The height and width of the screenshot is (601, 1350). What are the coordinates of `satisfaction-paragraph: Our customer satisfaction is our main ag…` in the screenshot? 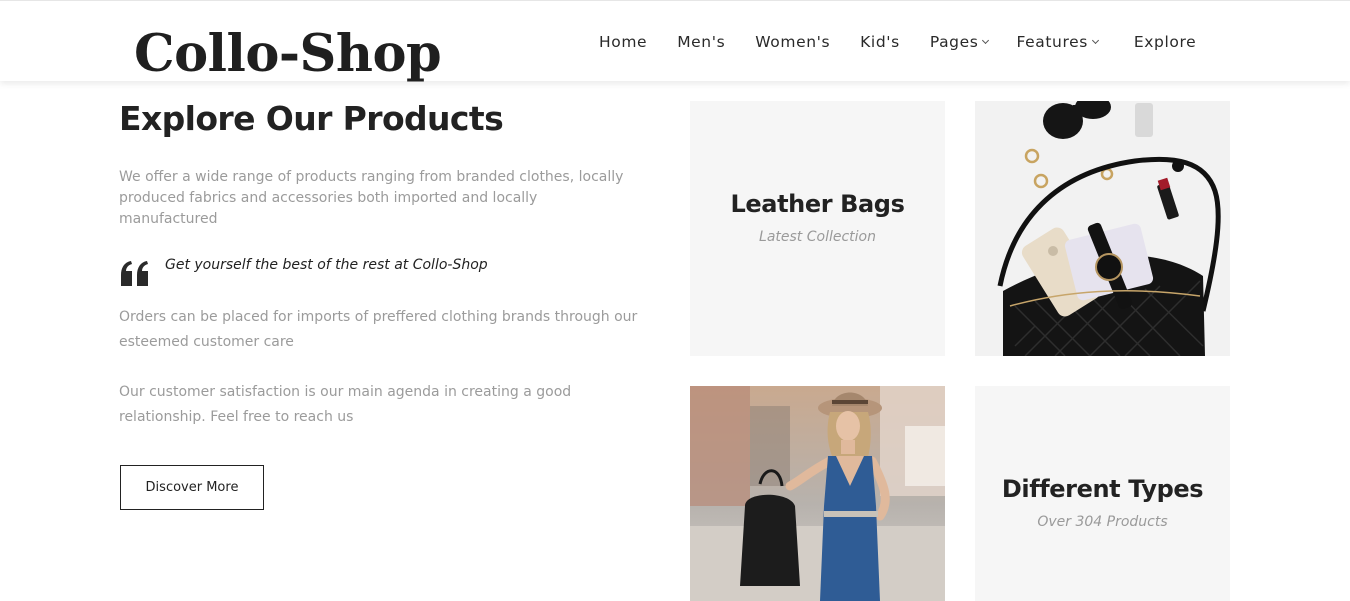 It's located at (345, 404).